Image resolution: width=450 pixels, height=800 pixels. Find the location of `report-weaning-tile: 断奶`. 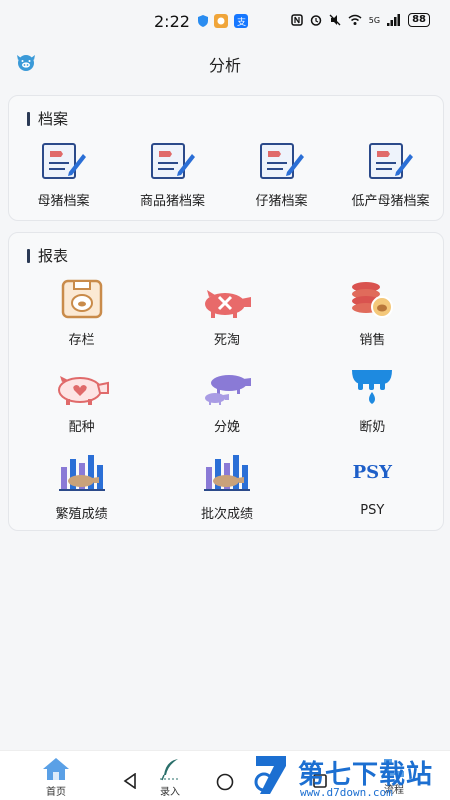

report-weaning-tile: 断奶 is located at coordinates (372, 402).